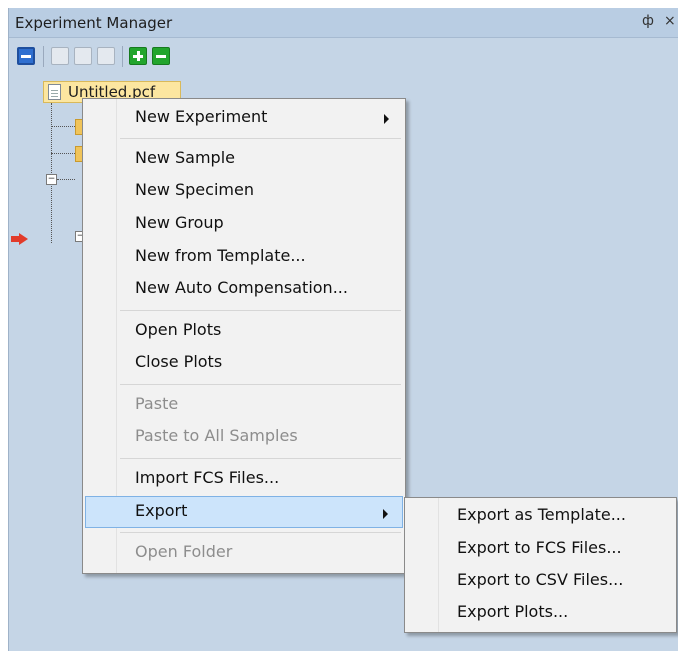 The height and width of the screenshot is (651, 678). Describe the element at coordinates (178, 329) in the screenshot. I see `menu-item-label: Open Plots` at that location.